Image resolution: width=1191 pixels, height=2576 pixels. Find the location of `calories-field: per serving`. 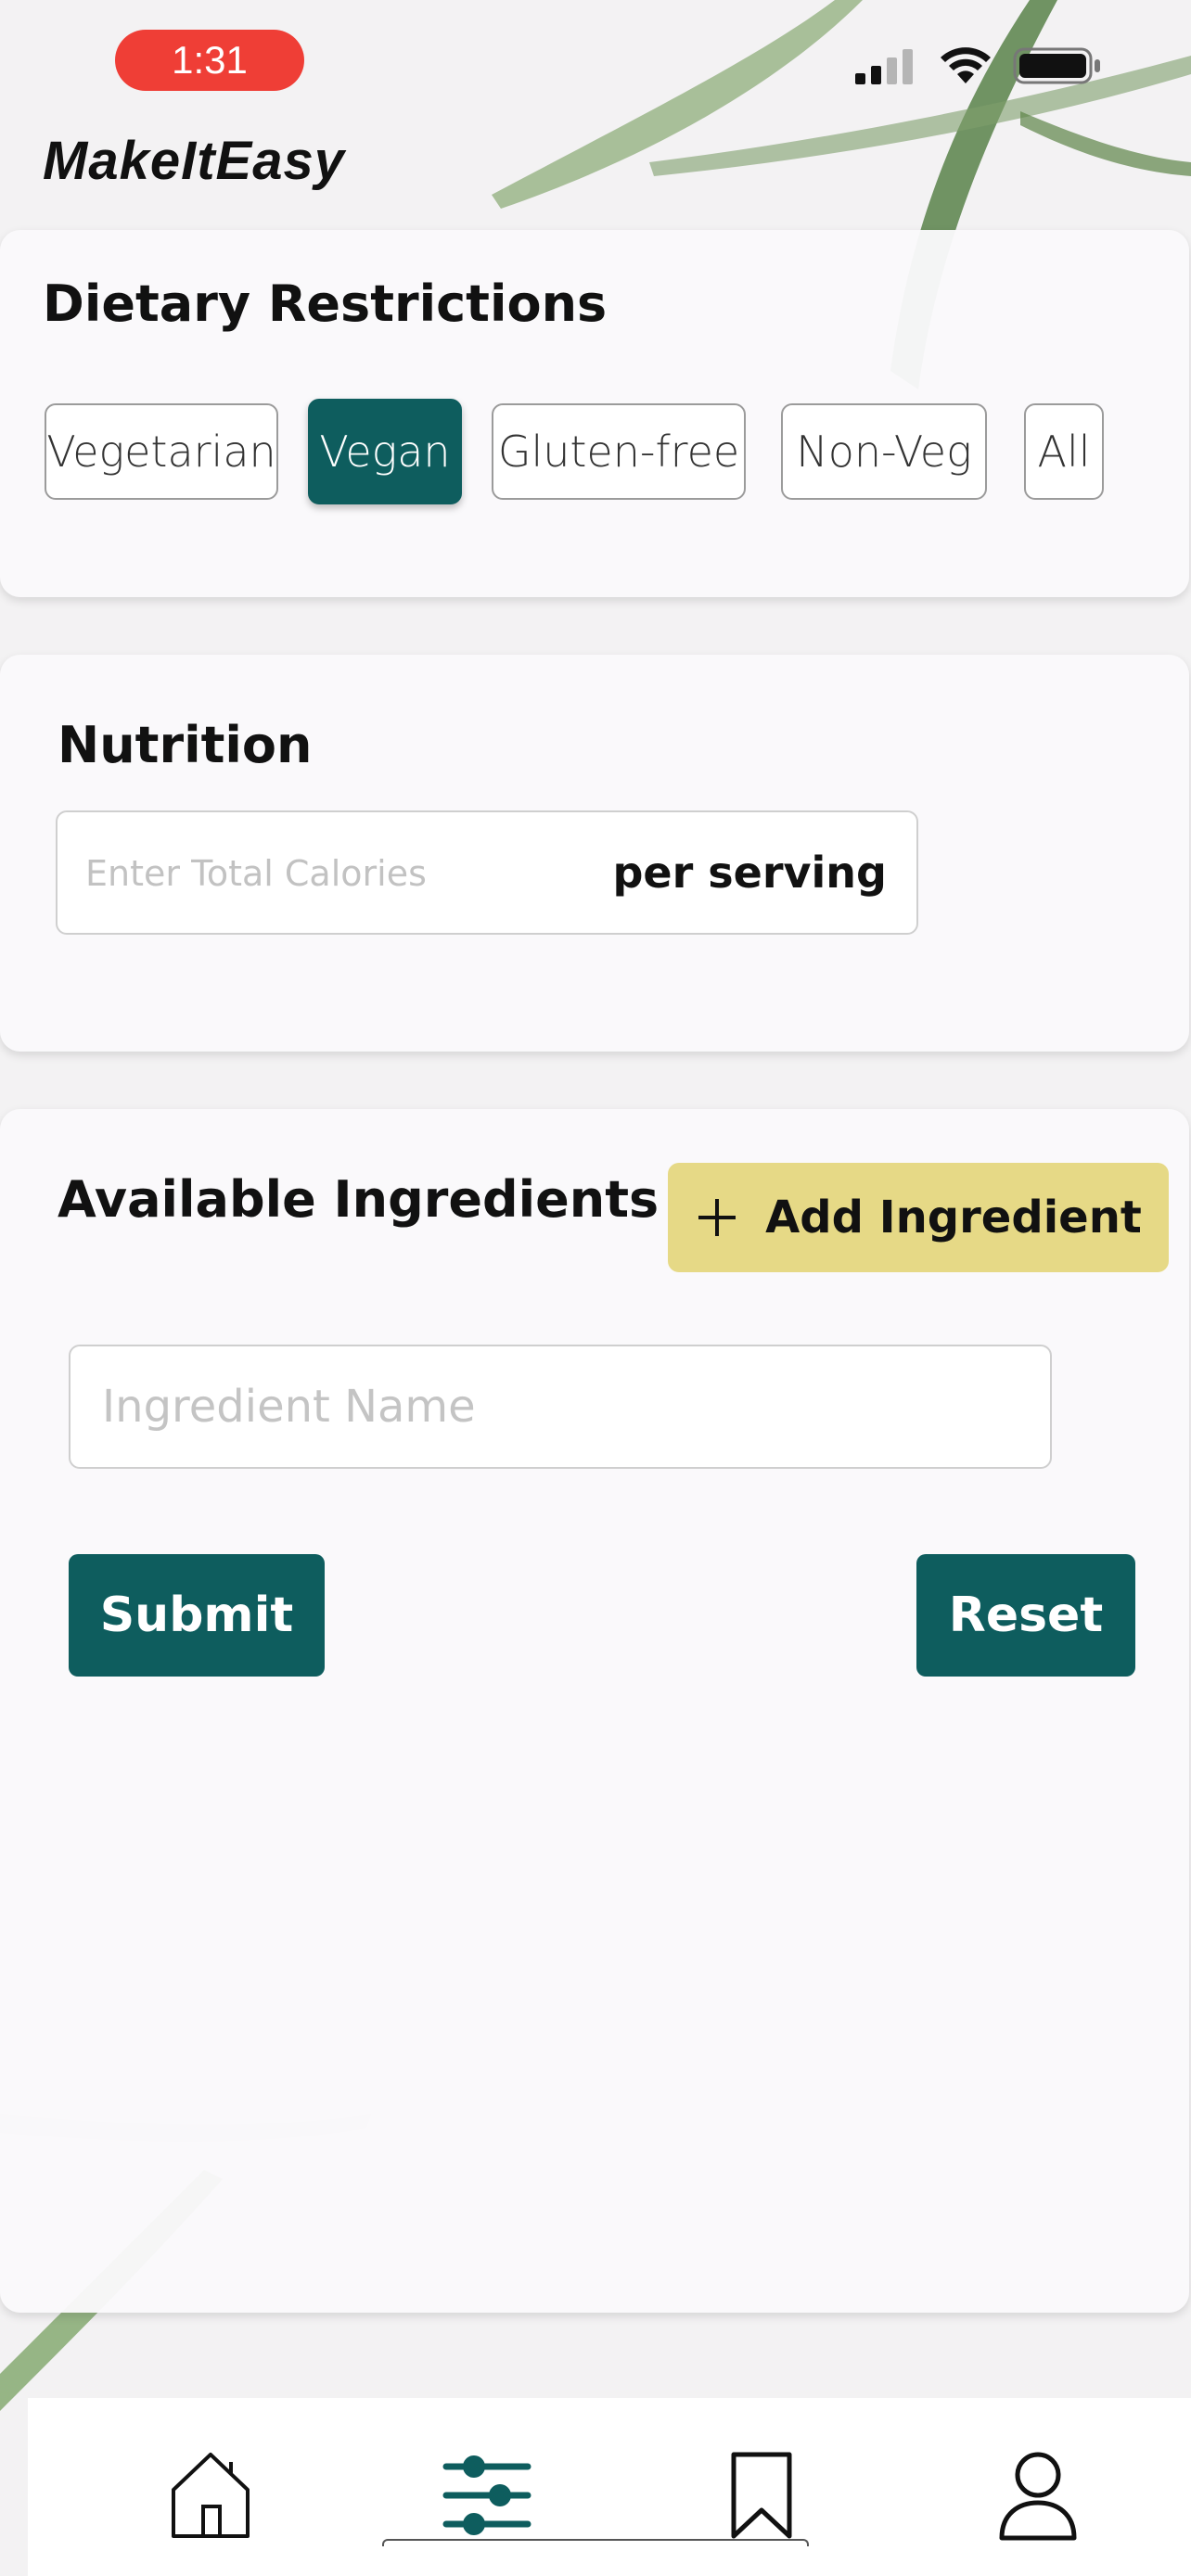

calories-field: per serving is located at coordinates (487, 873).